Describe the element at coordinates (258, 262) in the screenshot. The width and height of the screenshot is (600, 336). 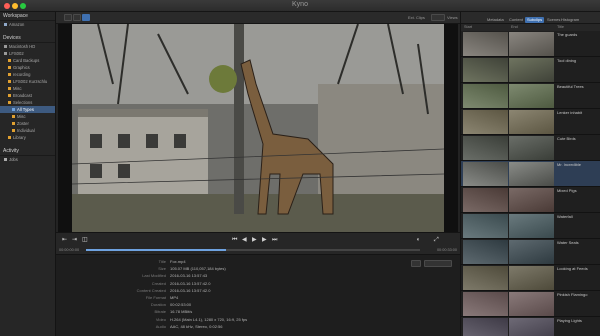
I see `info-row: Title Fox.mp4` at that location.